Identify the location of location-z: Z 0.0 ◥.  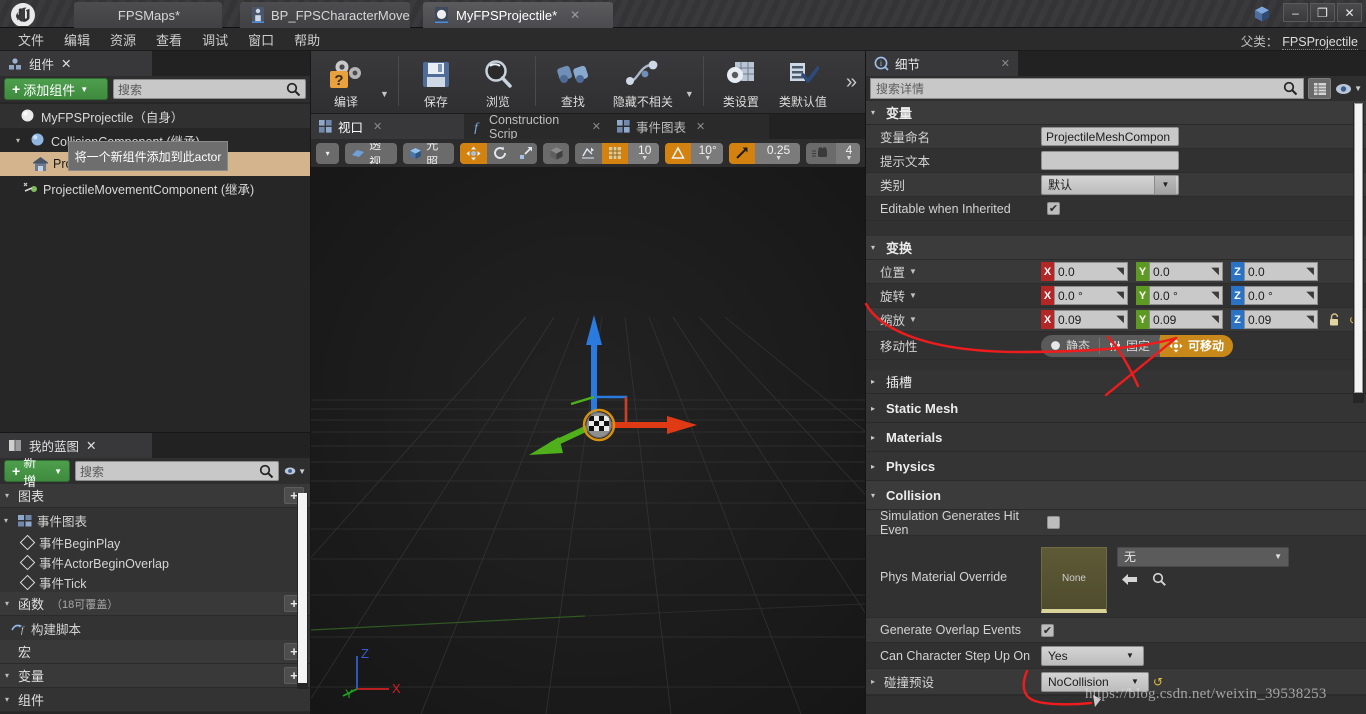
(1274, 271).